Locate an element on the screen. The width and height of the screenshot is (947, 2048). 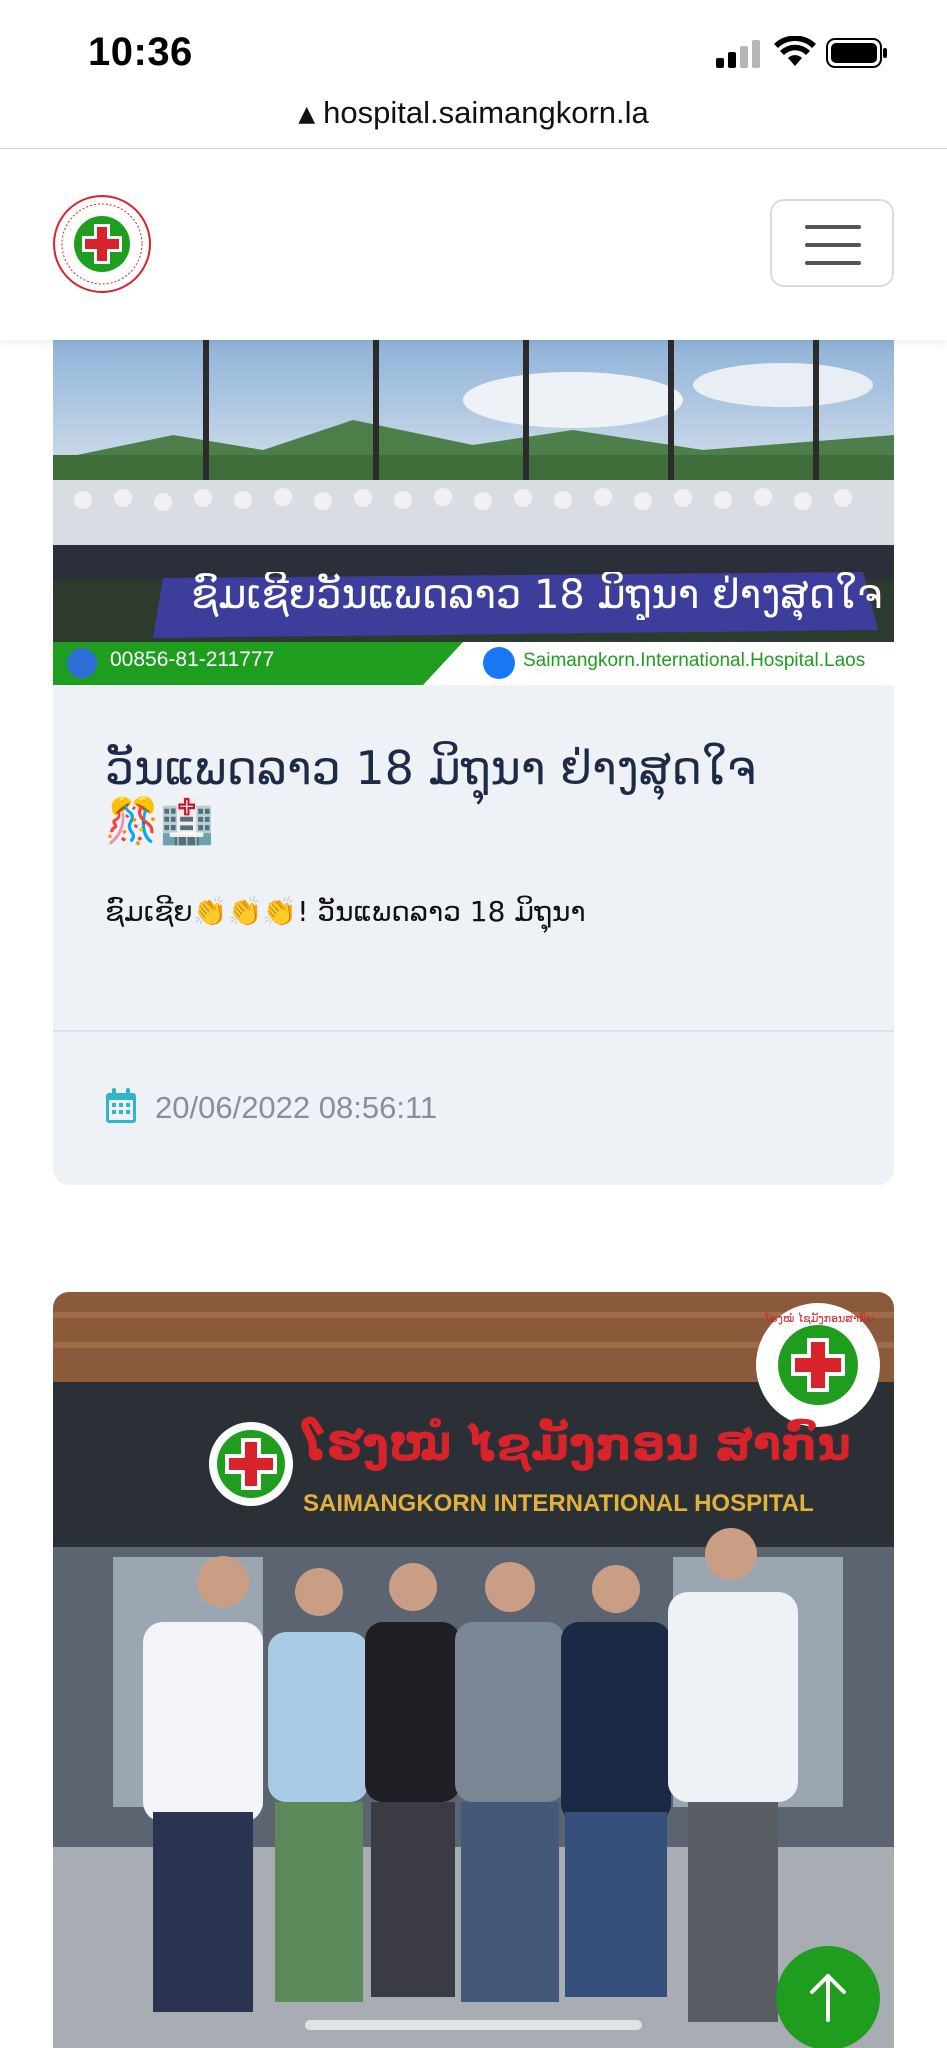
title-emojis: 🎊🏥 is located at coordinates (160, 821).